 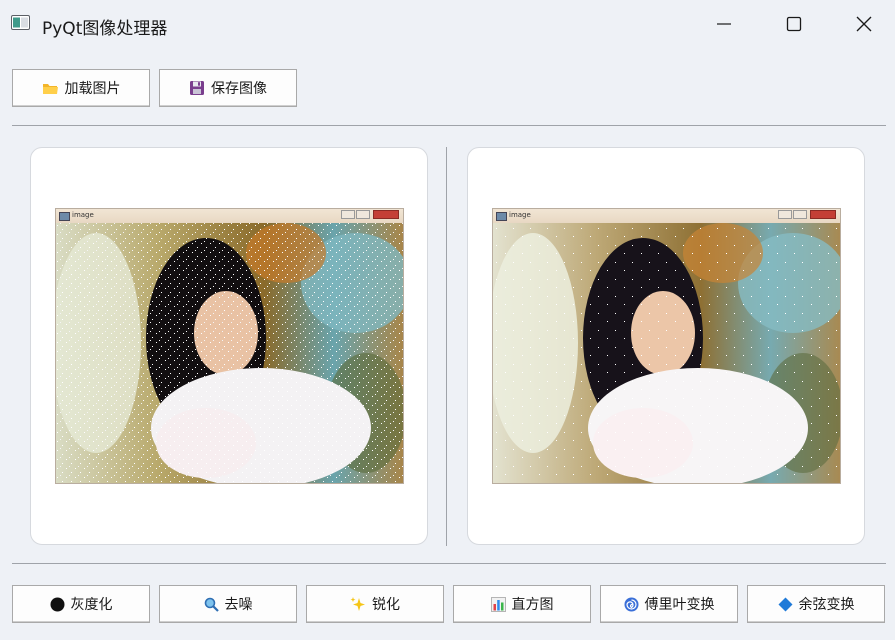 I want to click on bottom-toolbar: 灰度化 去噪 锐化 直方图 傅里叶变换 余弦变换, so click(x=448, y=604).